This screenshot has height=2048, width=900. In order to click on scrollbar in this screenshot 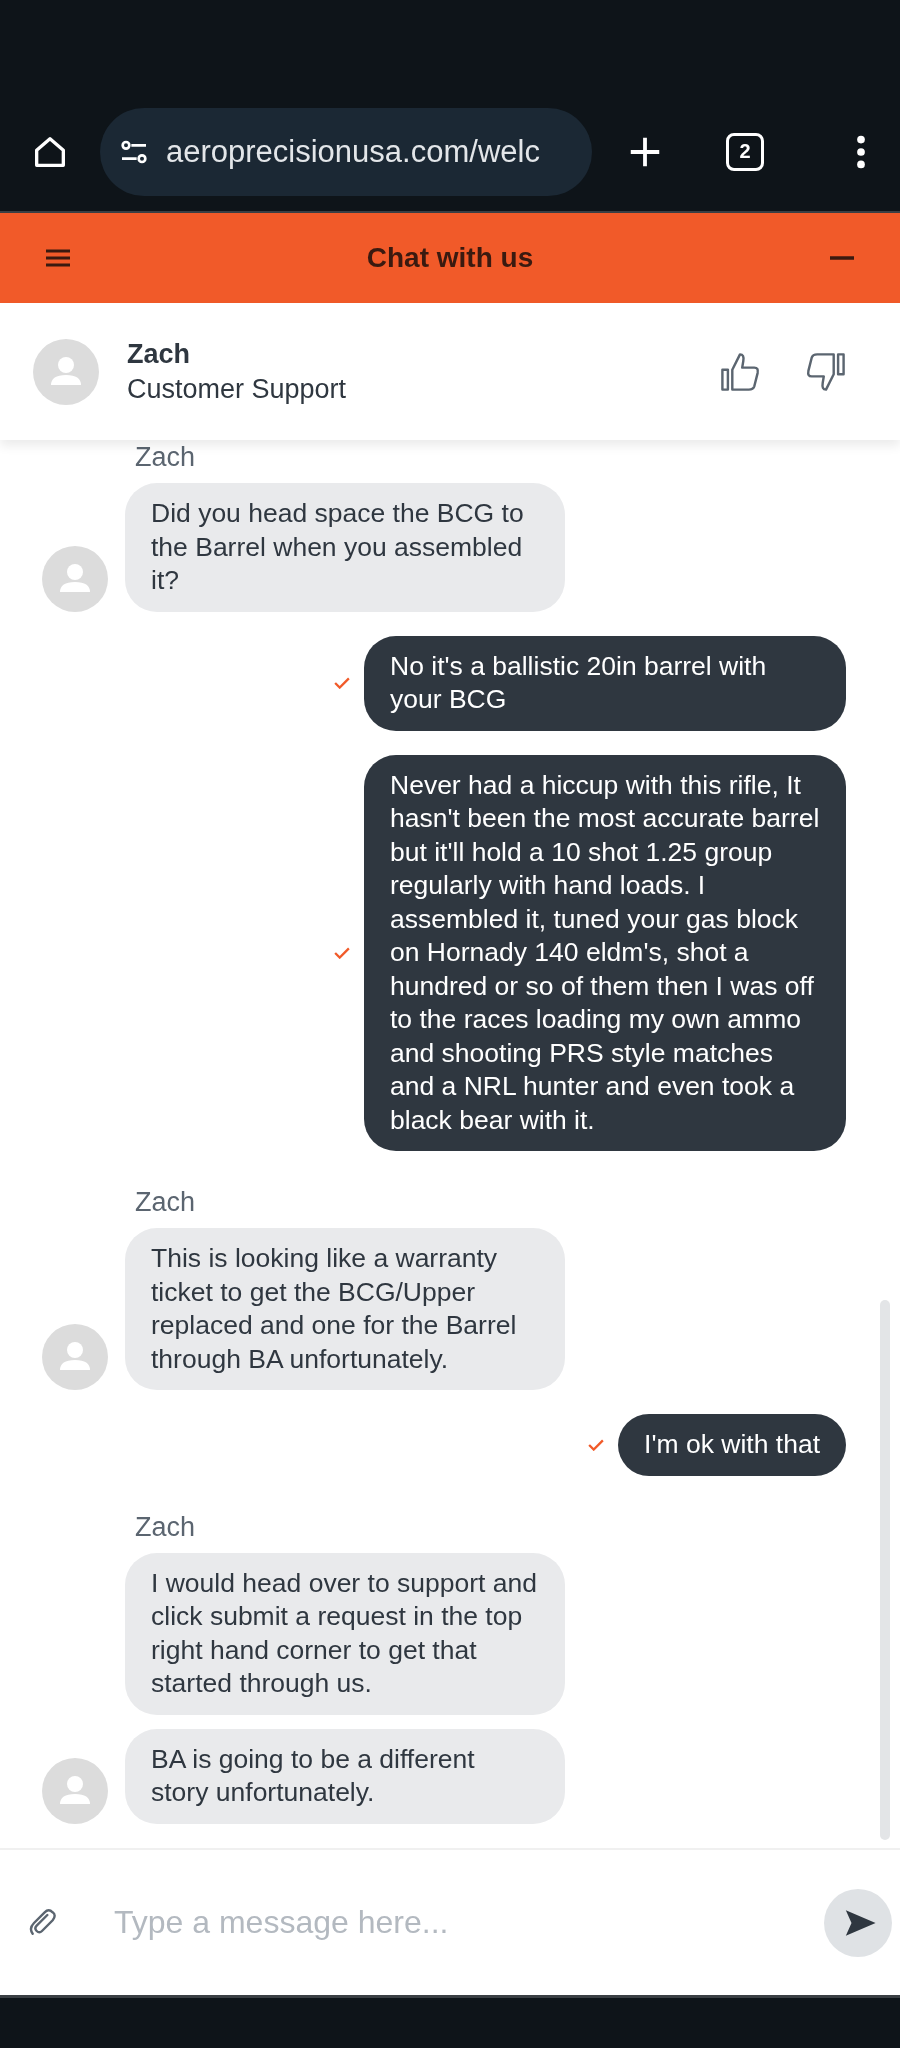, I will do `click(885, 1570)`.